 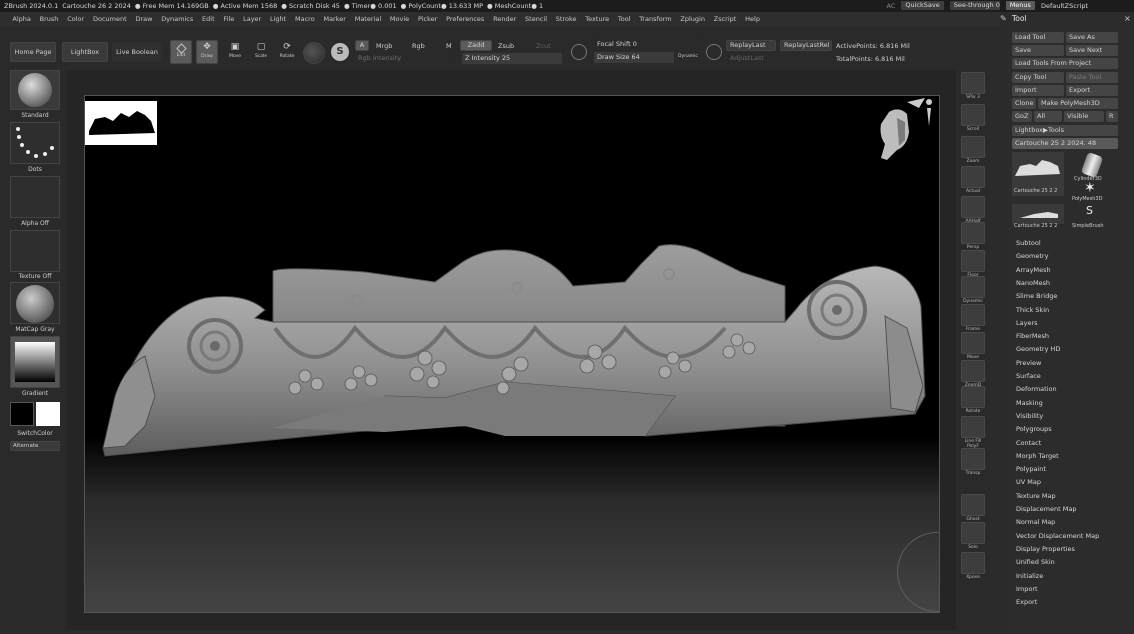 What do you see at coordinates (973, 563) in the screenshot?
I see `view-xpose-button` at bounding box center [973, 563].